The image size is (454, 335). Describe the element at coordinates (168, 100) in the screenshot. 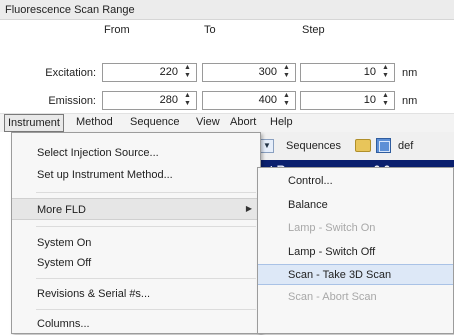

I see `emission-from-value: 280` at that location.